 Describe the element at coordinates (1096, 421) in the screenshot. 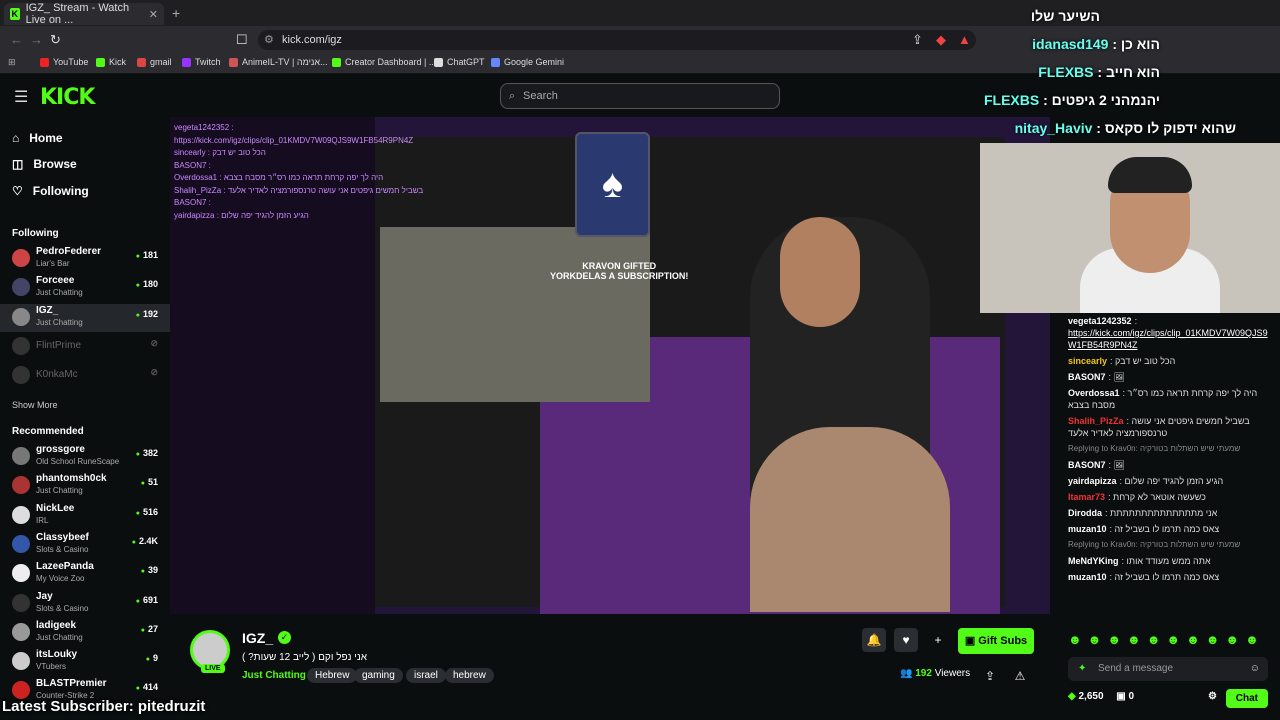

I see `chat-username: Shalih_PizZa` at that location.